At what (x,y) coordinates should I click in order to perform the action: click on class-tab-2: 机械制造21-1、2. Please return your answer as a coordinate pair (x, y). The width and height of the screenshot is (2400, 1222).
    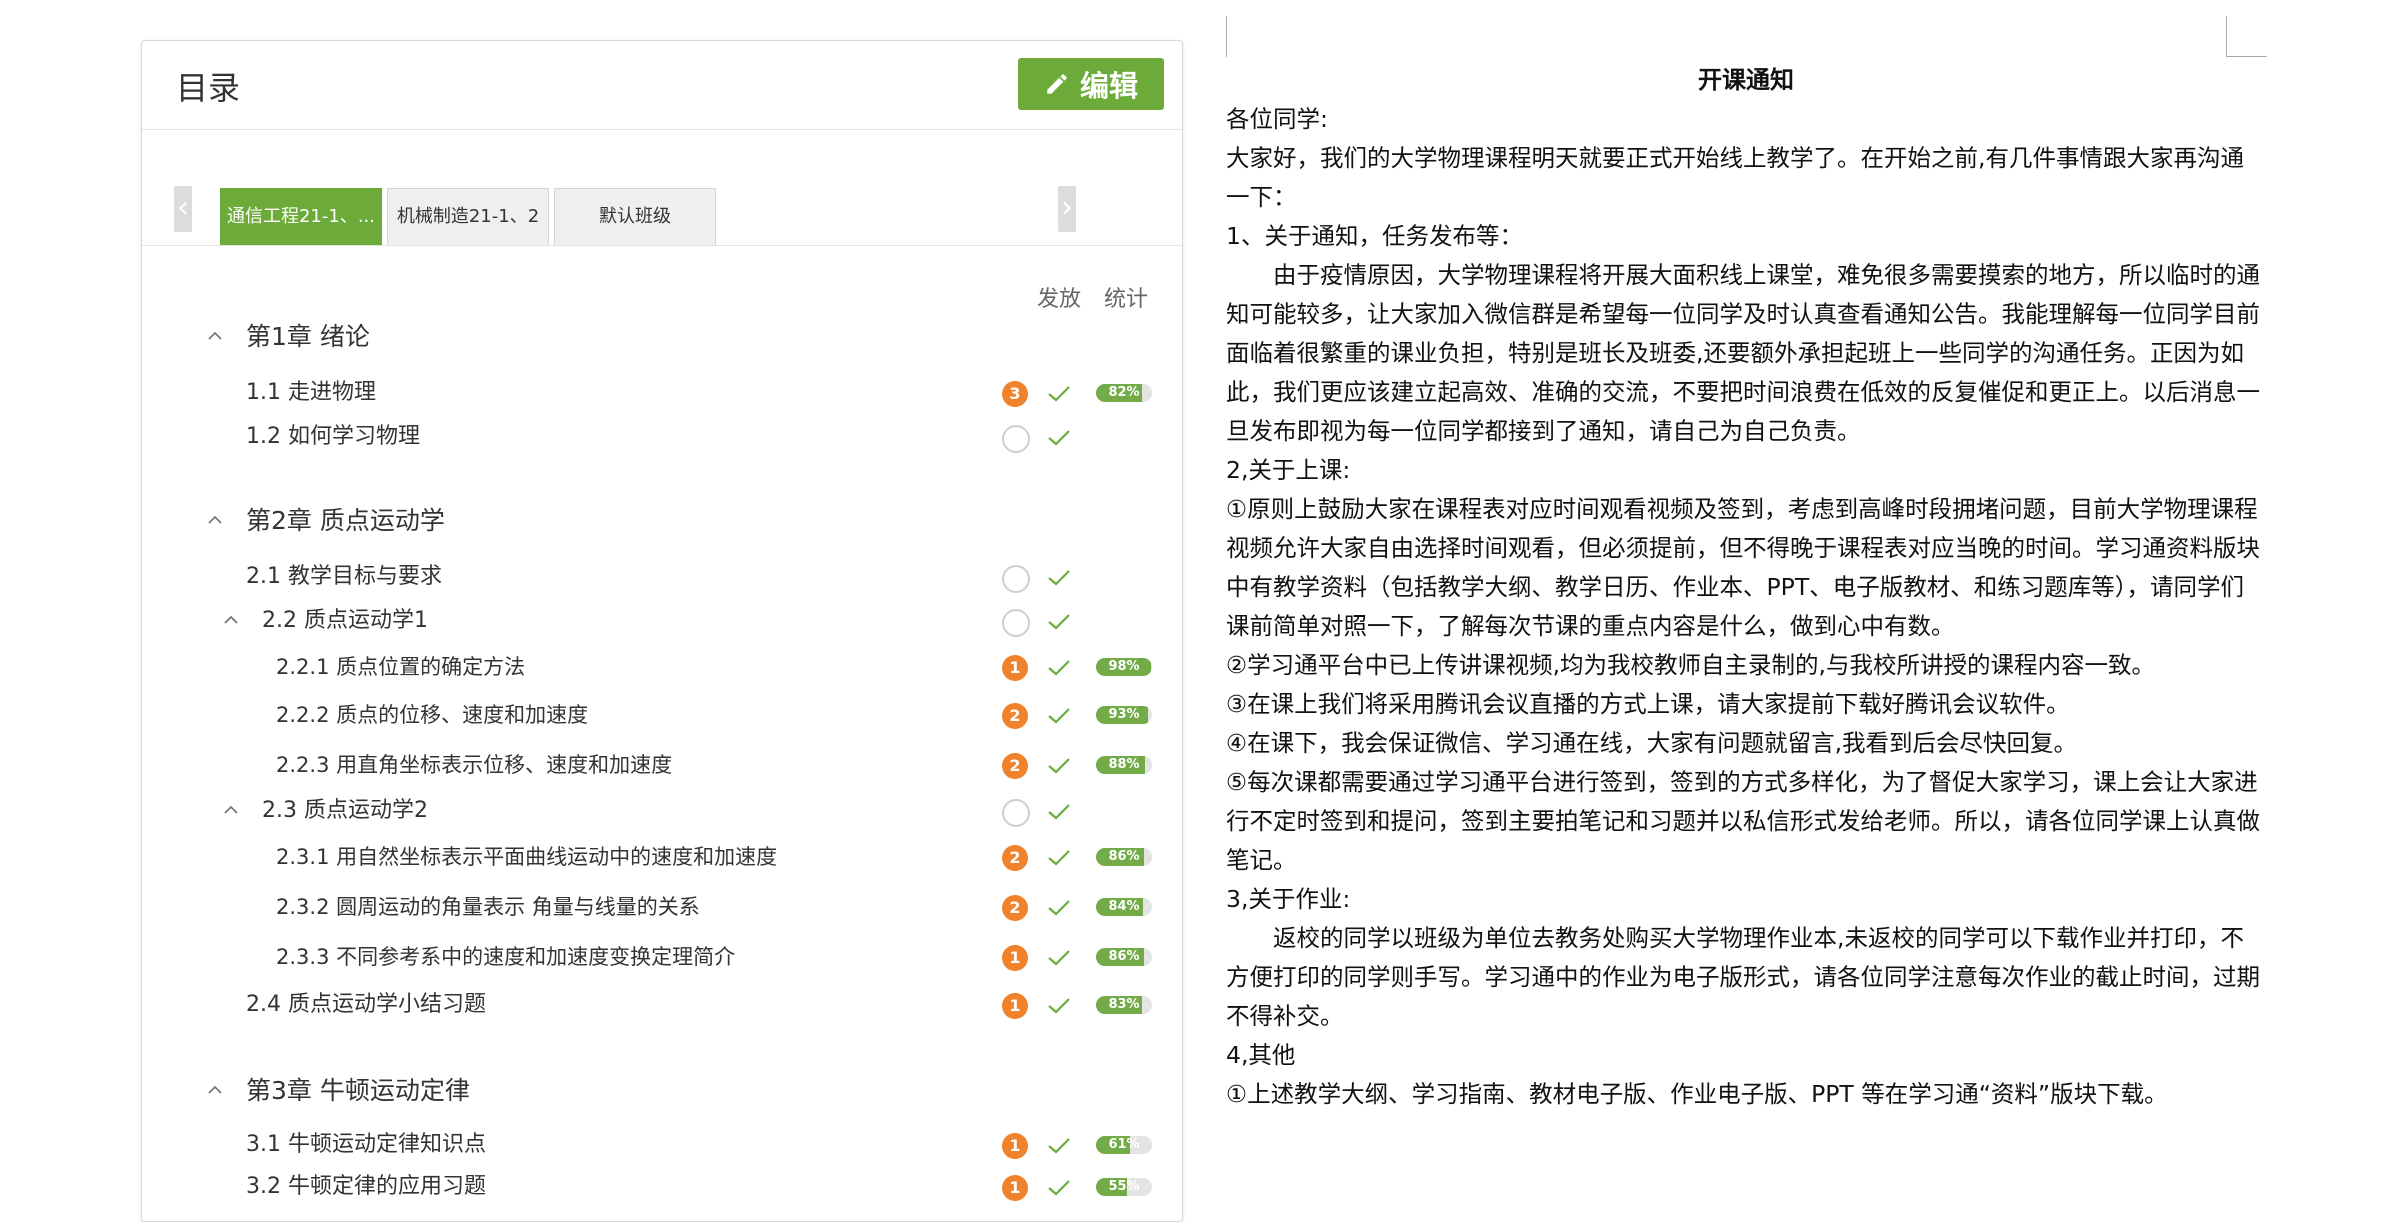
    Looking at the image, I should click on (468, 216).